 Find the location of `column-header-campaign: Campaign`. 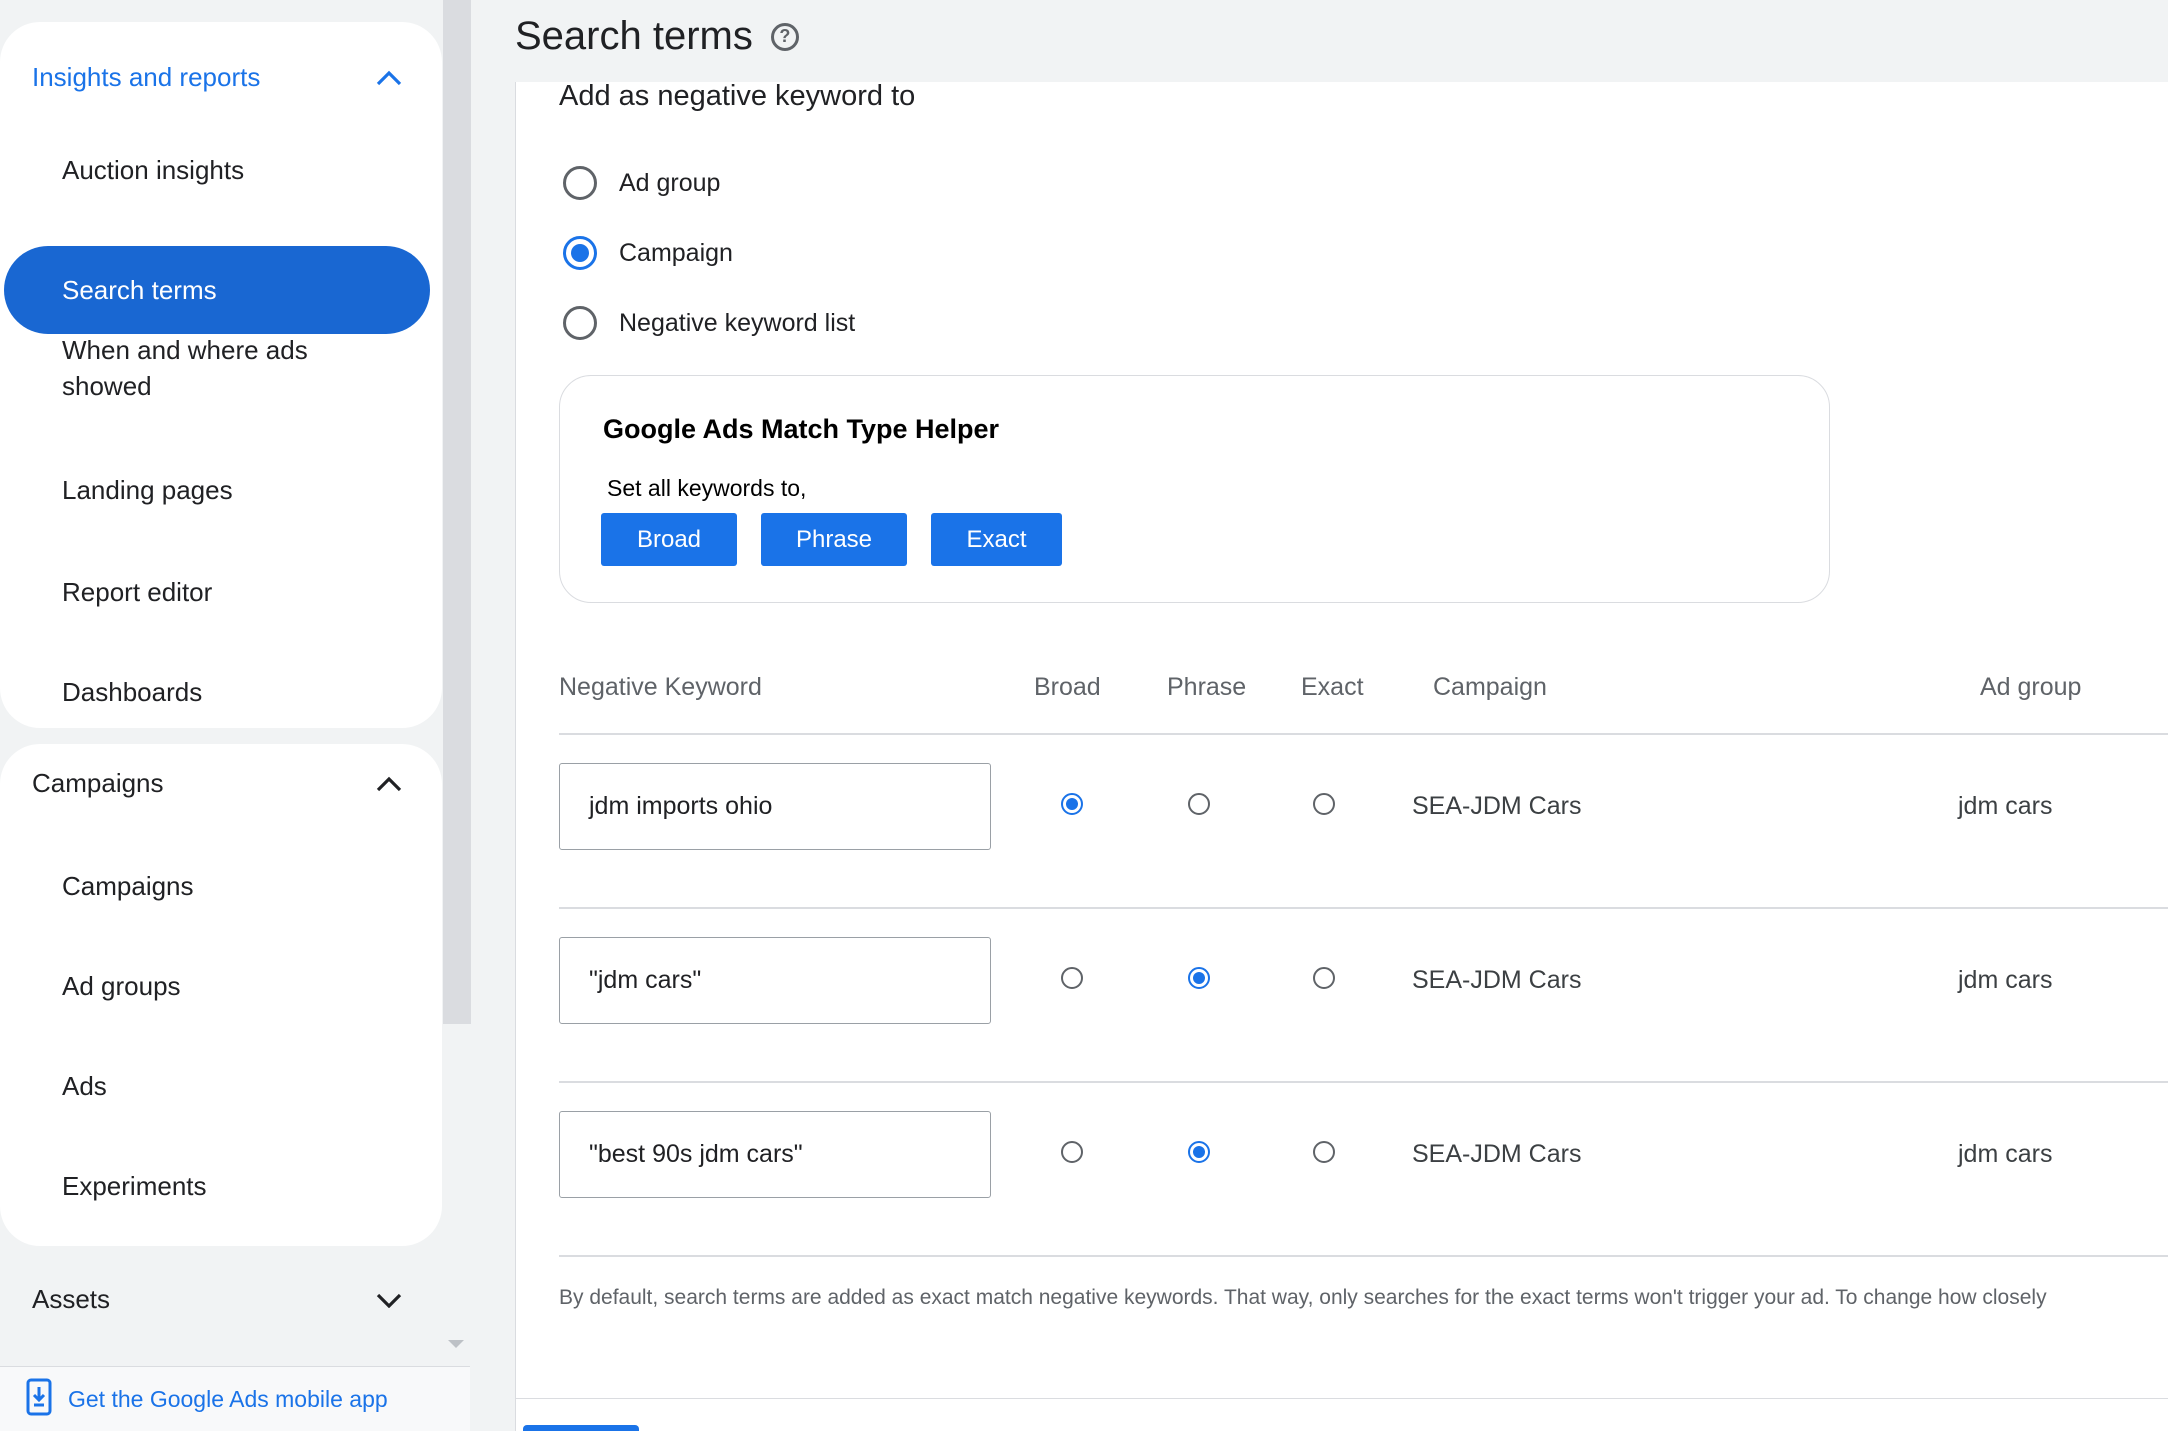

column-header-campaign: Campaign is located at coordinates (1490, 687).